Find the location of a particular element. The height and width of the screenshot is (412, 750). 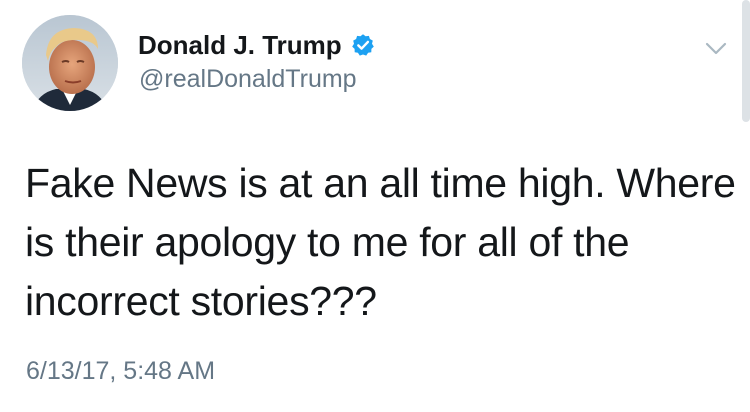

tweet-text-line: incorrect stories??? is located at coordinates (201, 301).